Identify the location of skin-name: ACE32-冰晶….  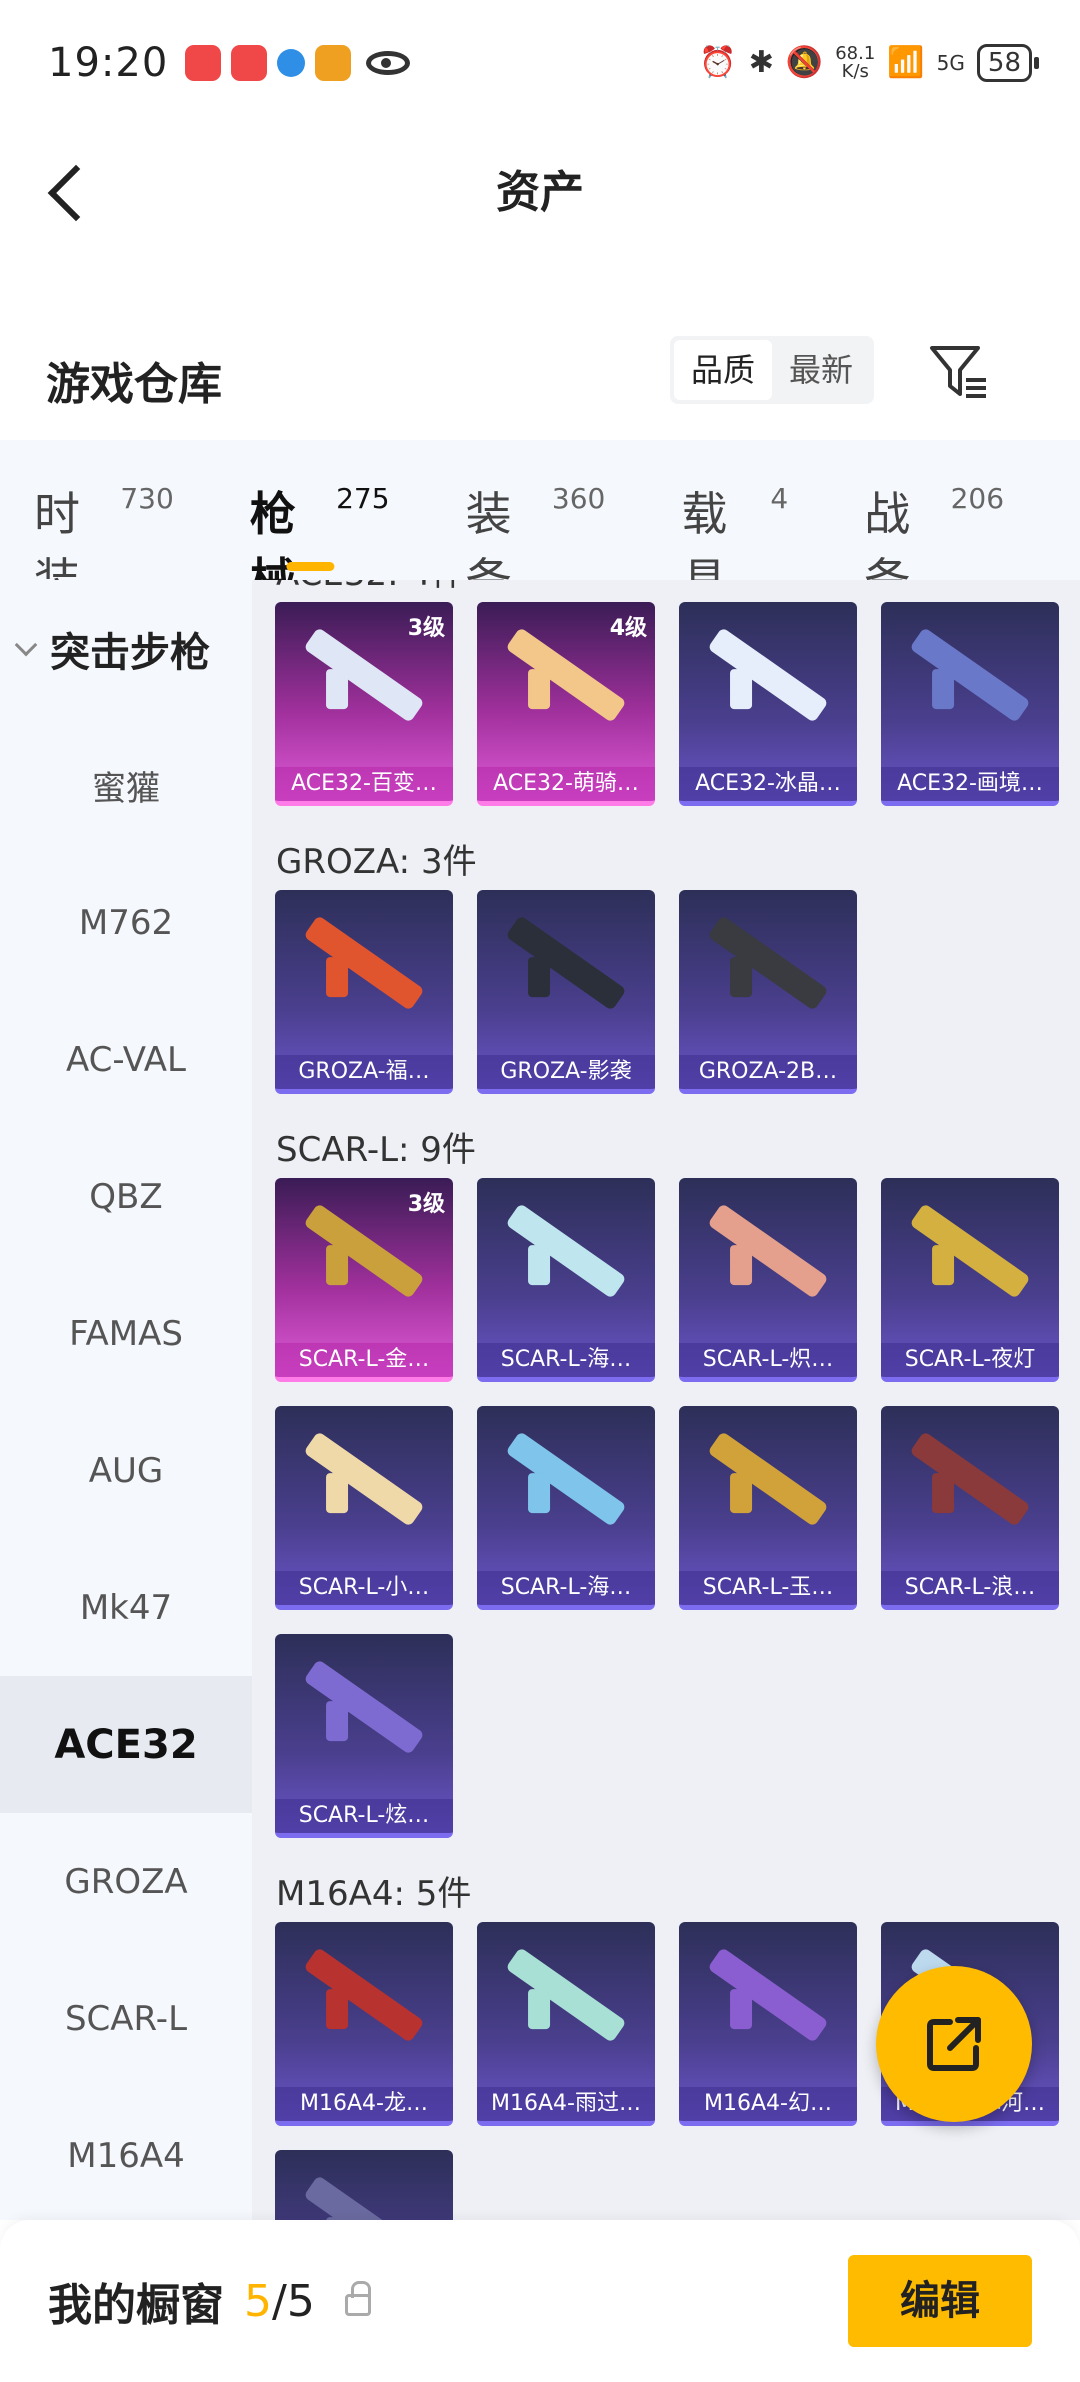
(768, 784).